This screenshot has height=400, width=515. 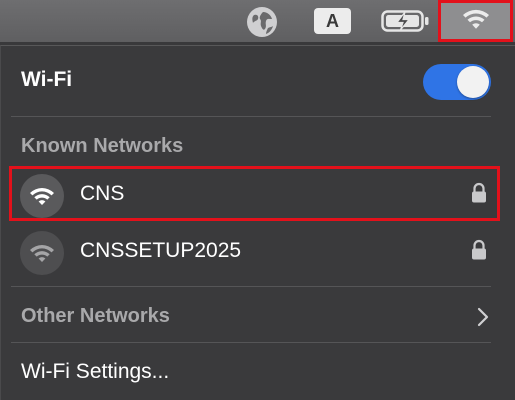 I want to click on network-row-cns: CNS, so click(x=256, y=194).